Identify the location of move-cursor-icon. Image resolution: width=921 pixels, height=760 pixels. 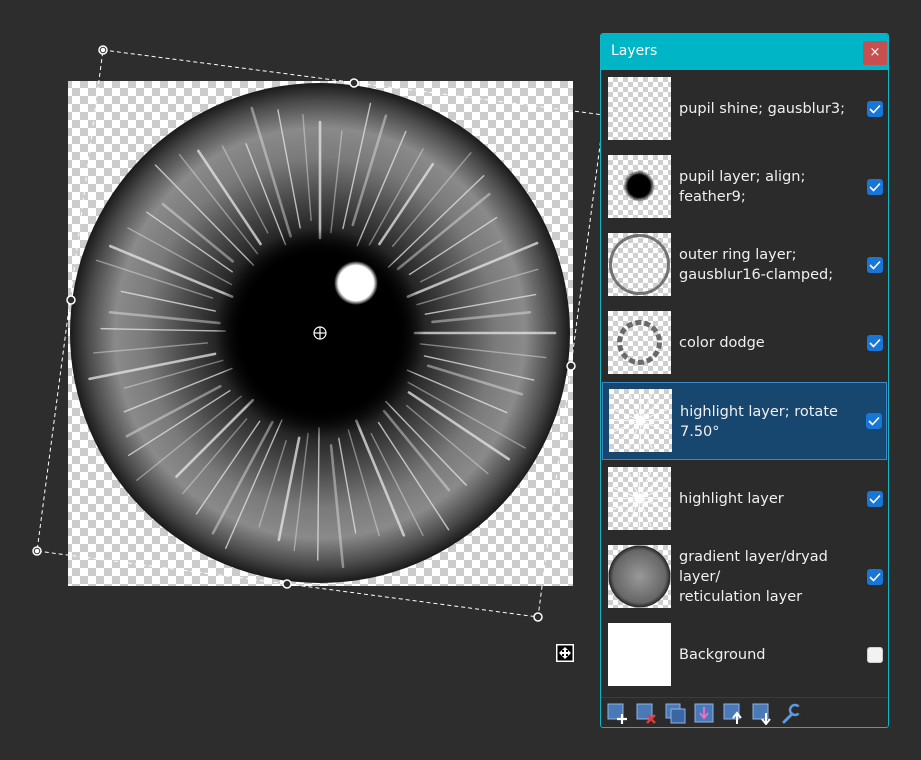
(565, 653).